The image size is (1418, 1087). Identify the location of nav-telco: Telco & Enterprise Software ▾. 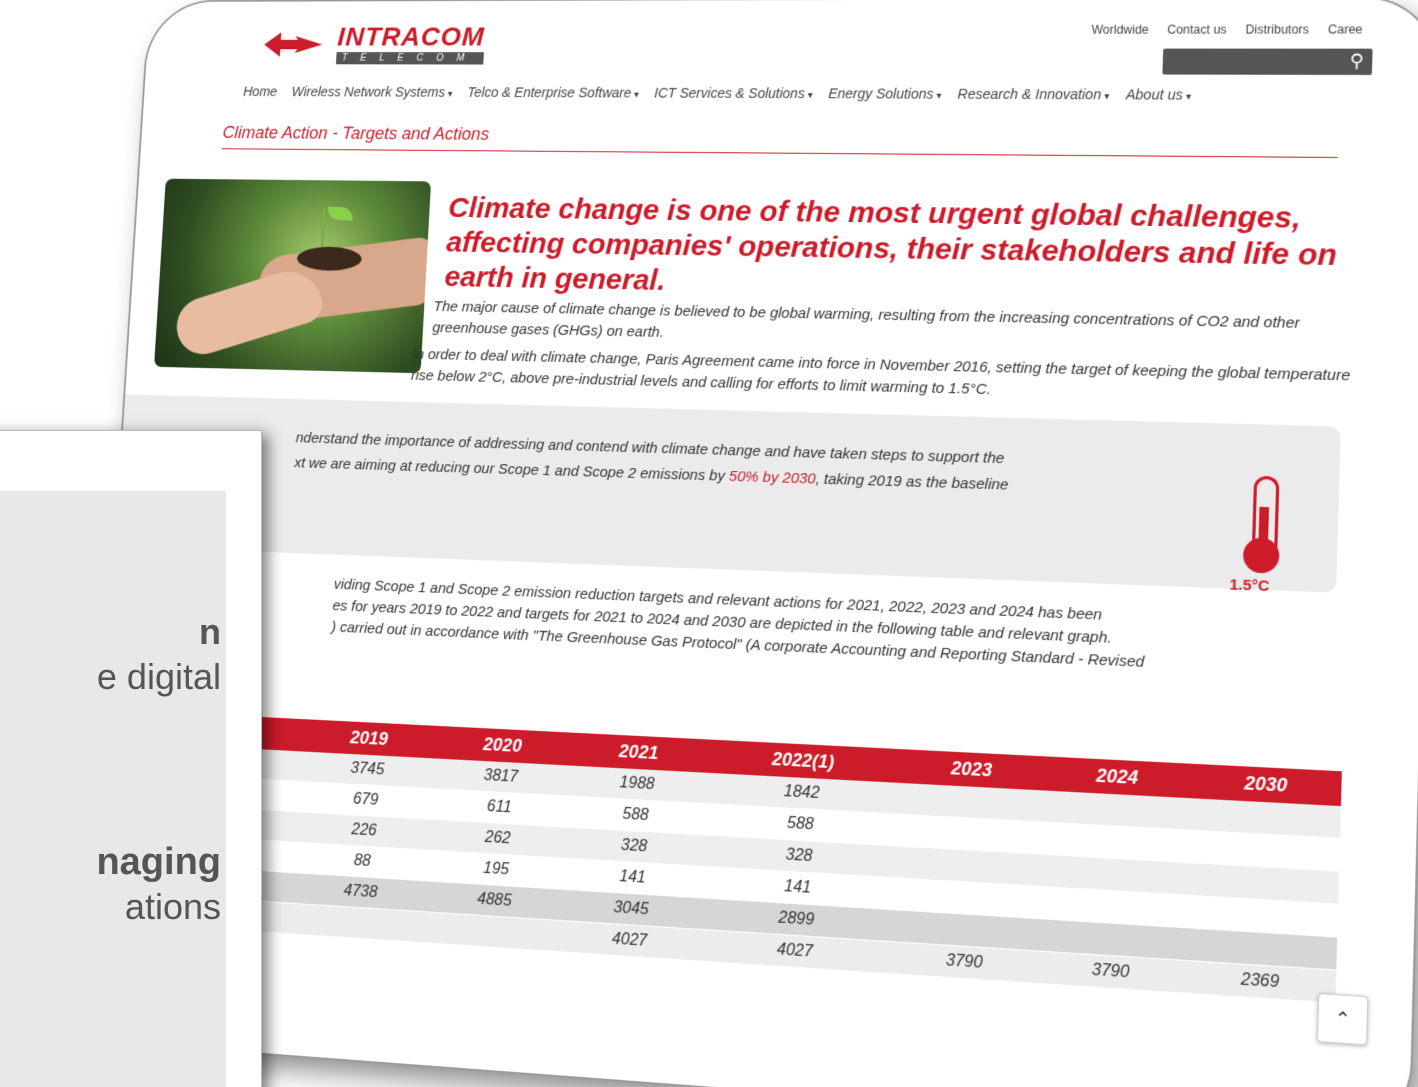
(553, 92).